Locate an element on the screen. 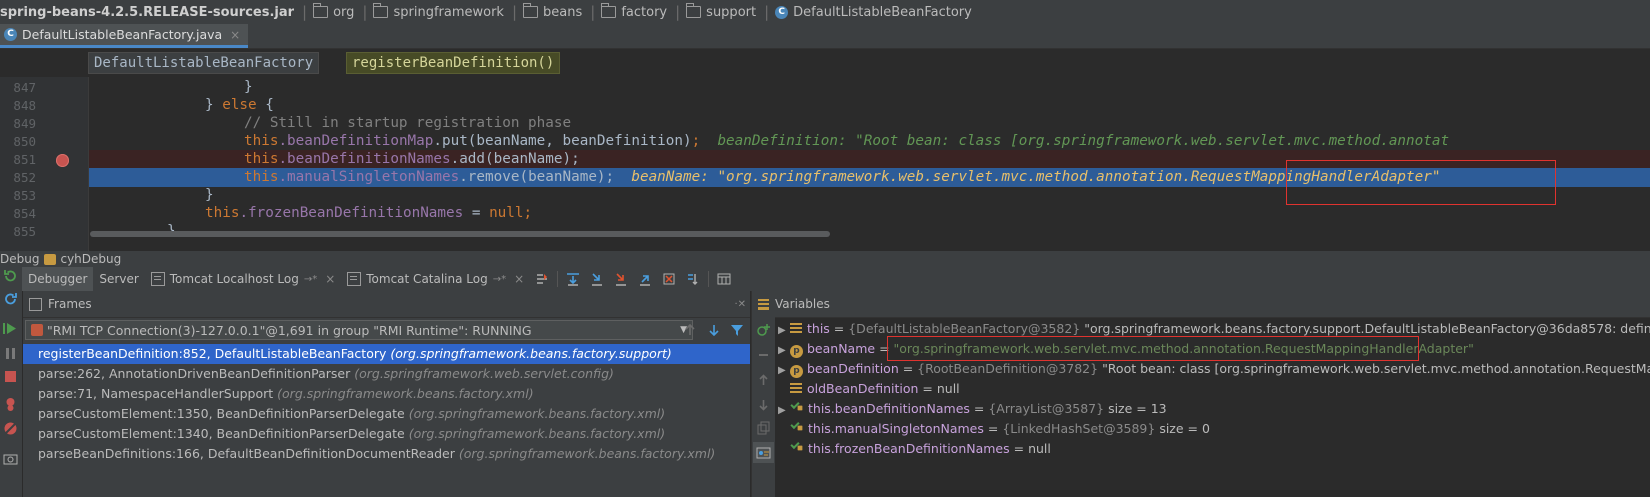 Image resolution: width=1650 pixels, height=497 pixels. frame-method: parse:71, NamespaceHandlerSupport is located at coordinates (158, 393).